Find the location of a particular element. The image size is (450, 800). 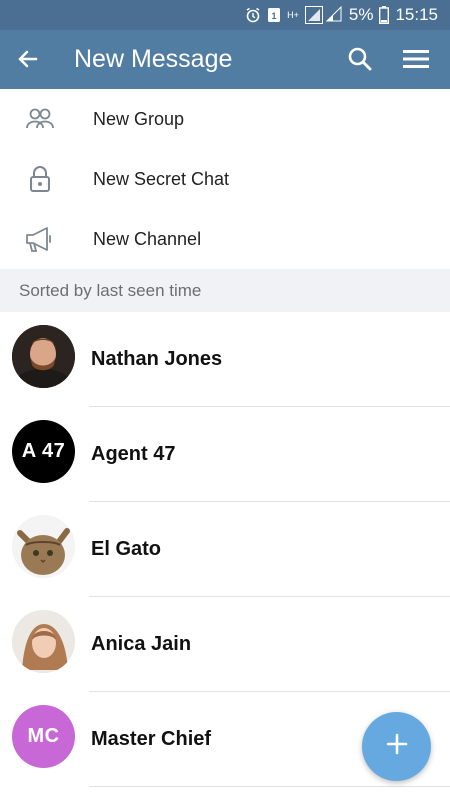

contact-name: Nathan Jones is located at coordinates (157, 359).